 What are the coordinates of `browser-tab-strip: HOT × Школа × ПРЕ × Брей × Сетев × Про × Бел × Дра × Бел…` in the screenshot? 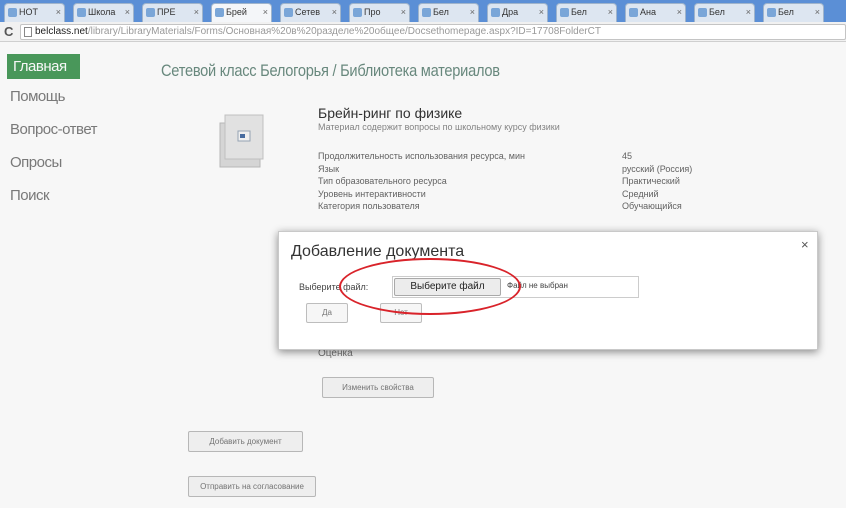 It's located at (423, 11).